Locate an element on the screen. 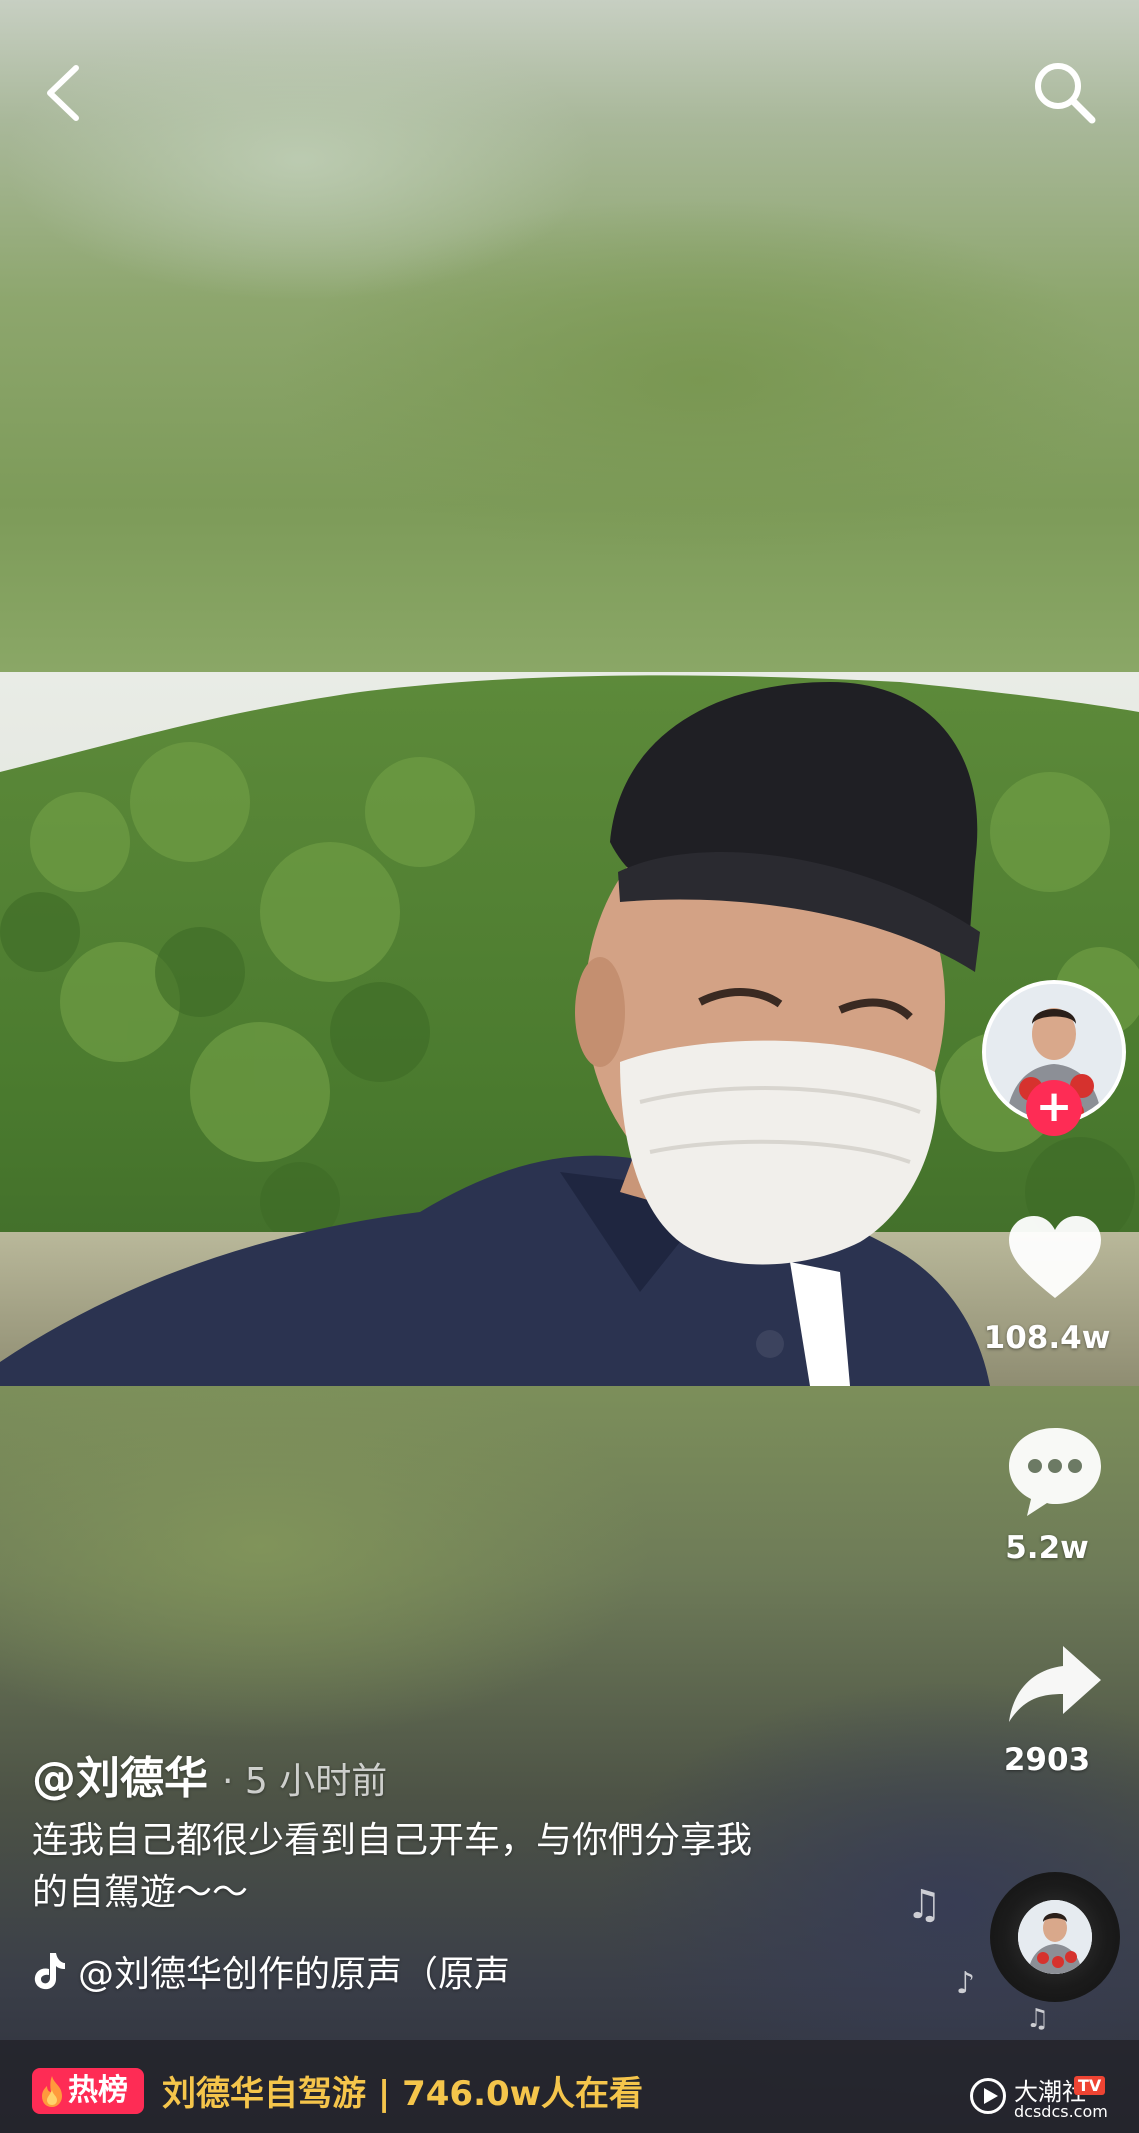 This screenshot has width=1139, height=2133. floating-music-note-icon: ♪ is located at coordinates (966, 1983).